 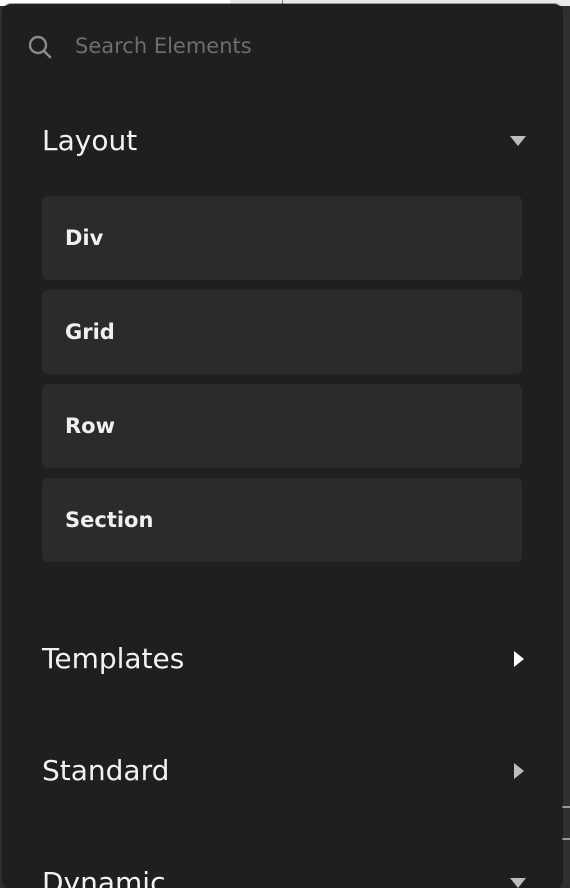 I want to click on search-input, so click(x=295, y=46).